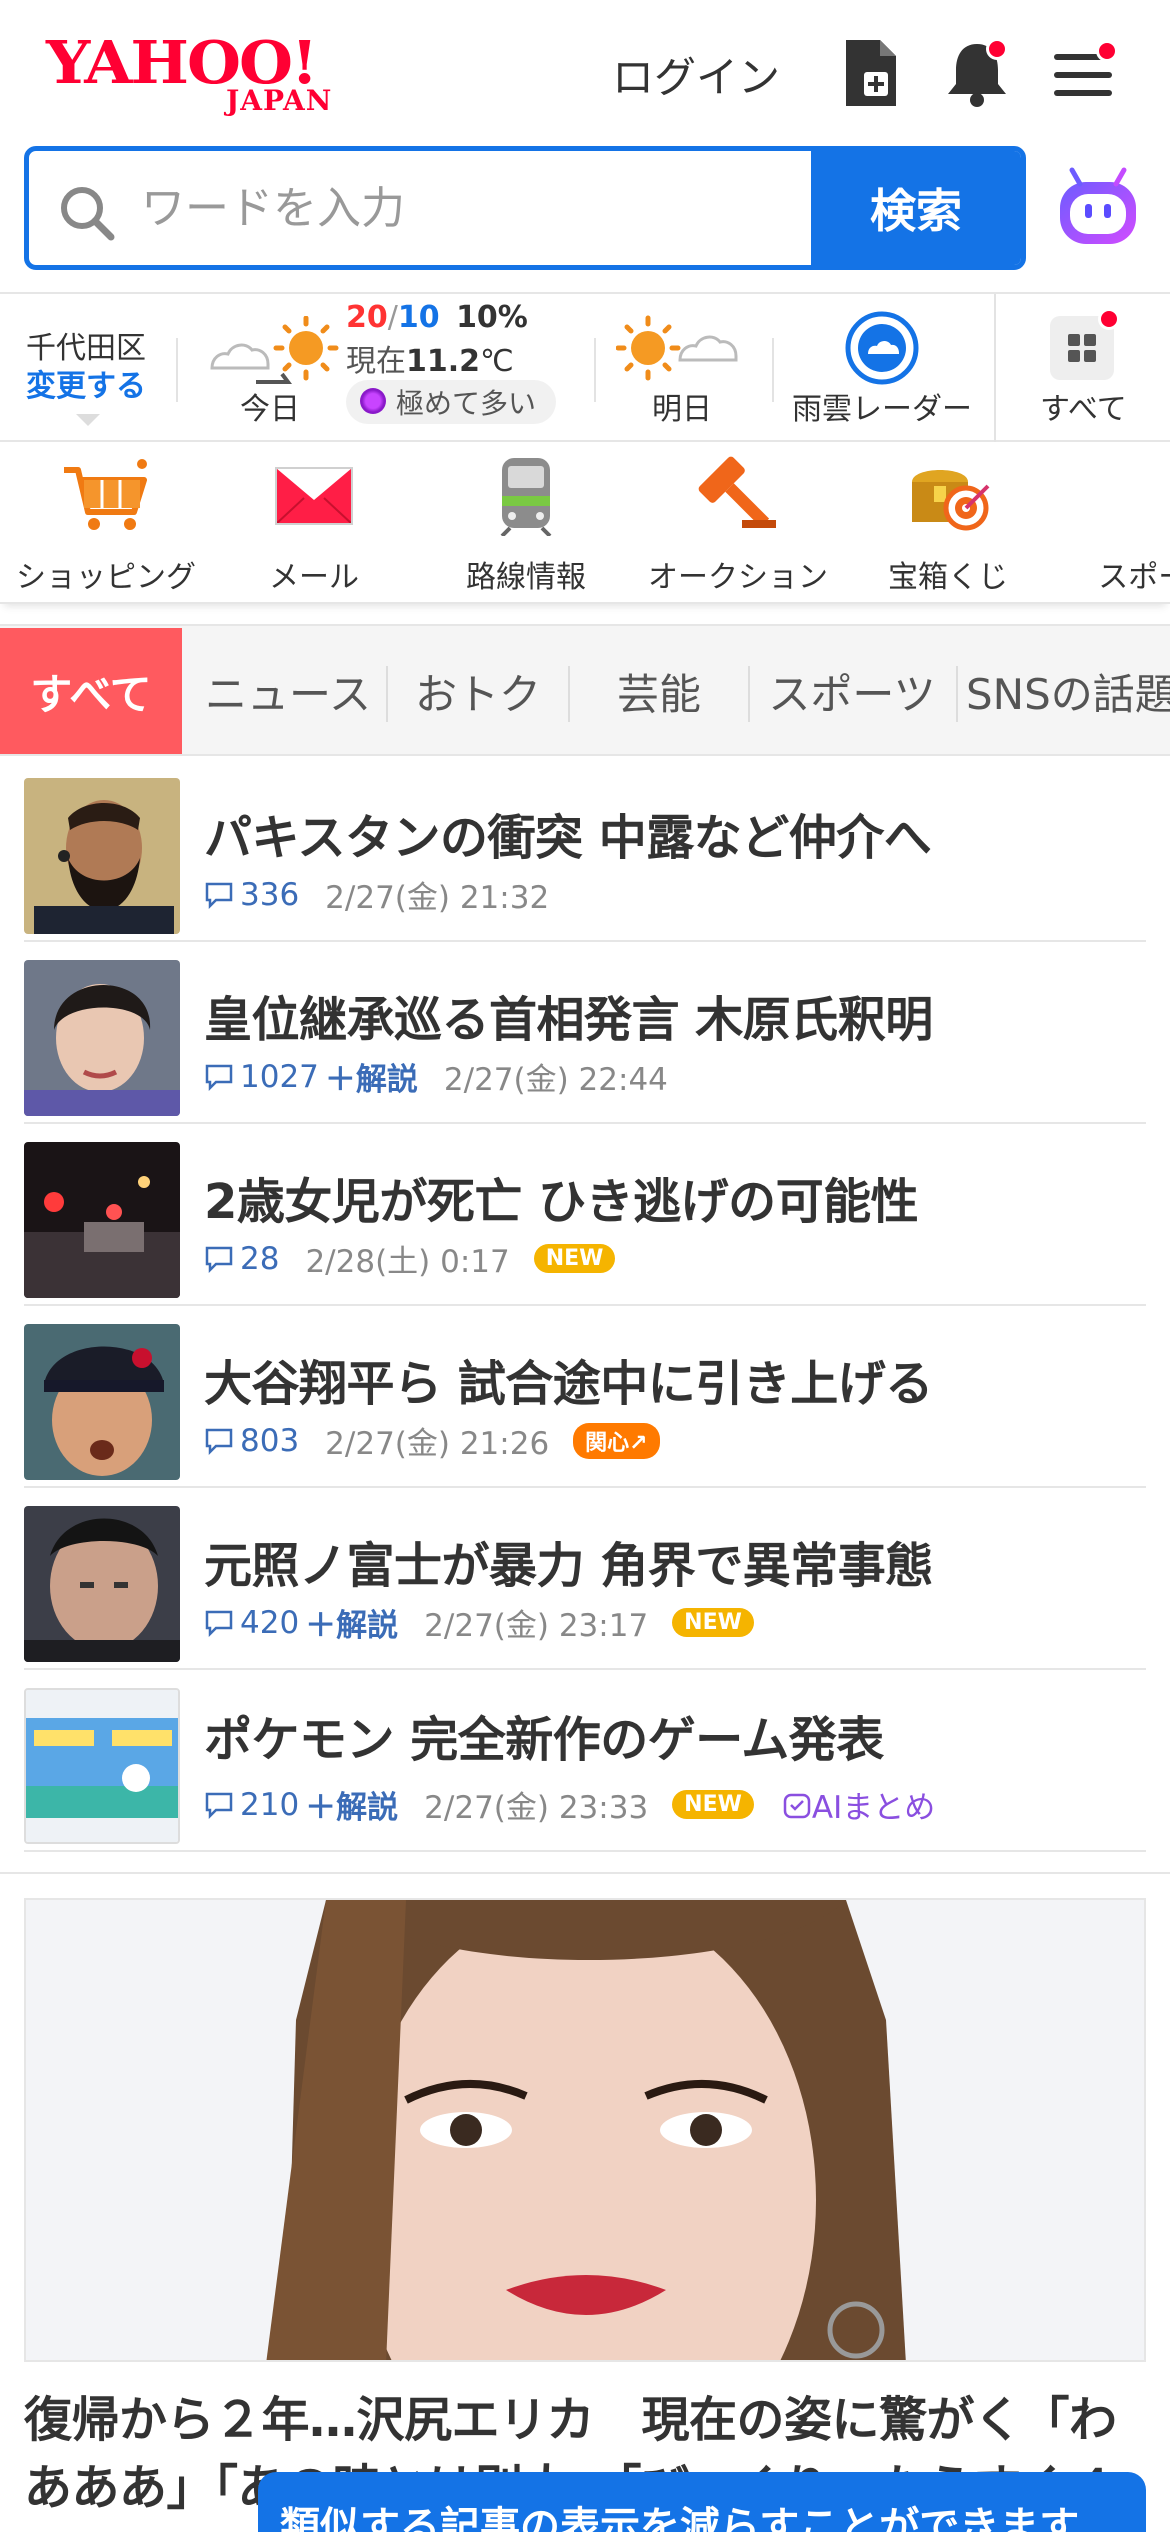 Image resolution: width=1170 pixels, height=2532 pixels. What do you see at coordinates (367, 317) in the screenshot?
I see `high-temp: 20` at bounding box center [367, 317].